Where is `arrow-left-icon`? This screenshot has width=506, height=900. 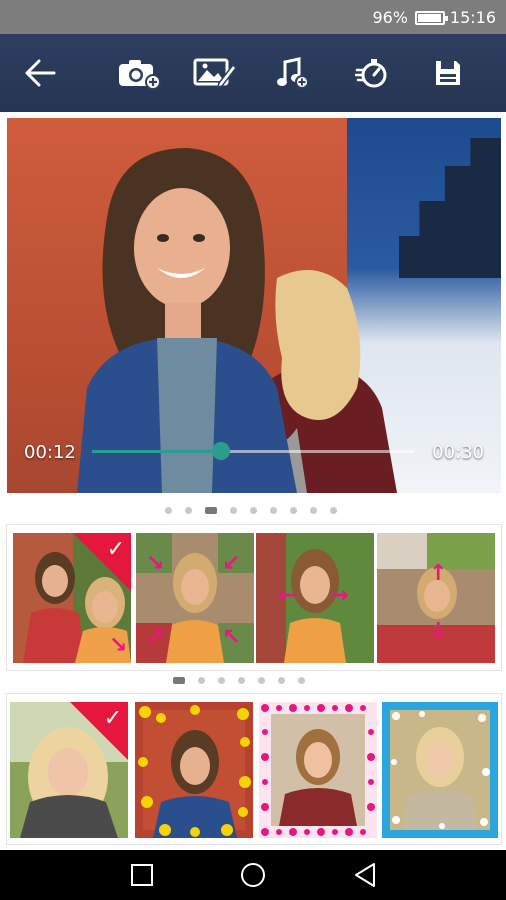
arrow-left-icon is located at coordinates (40, 73).